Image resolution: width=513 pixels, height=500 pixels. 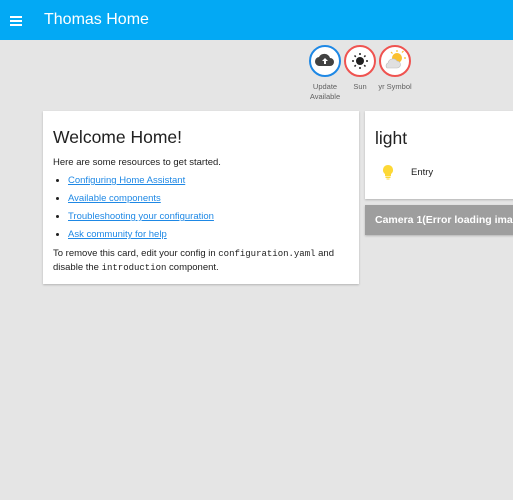 What do you see at coordinates (256, 20) in the screenshot?
I see `app-toolbar: Thomas Home` at bounding box center [256, 20].